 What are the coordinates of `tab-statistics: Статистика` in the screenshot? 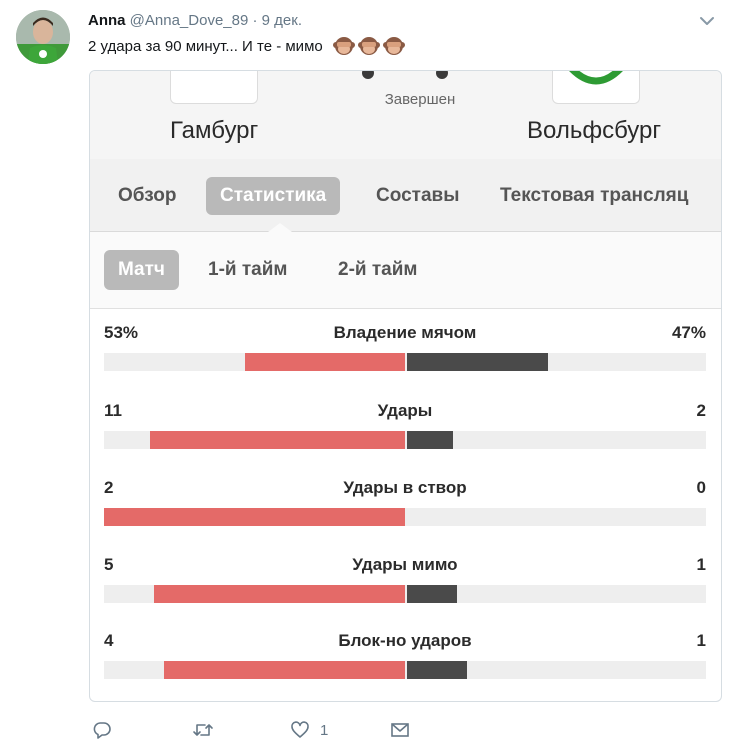 It's located at (273, 196).